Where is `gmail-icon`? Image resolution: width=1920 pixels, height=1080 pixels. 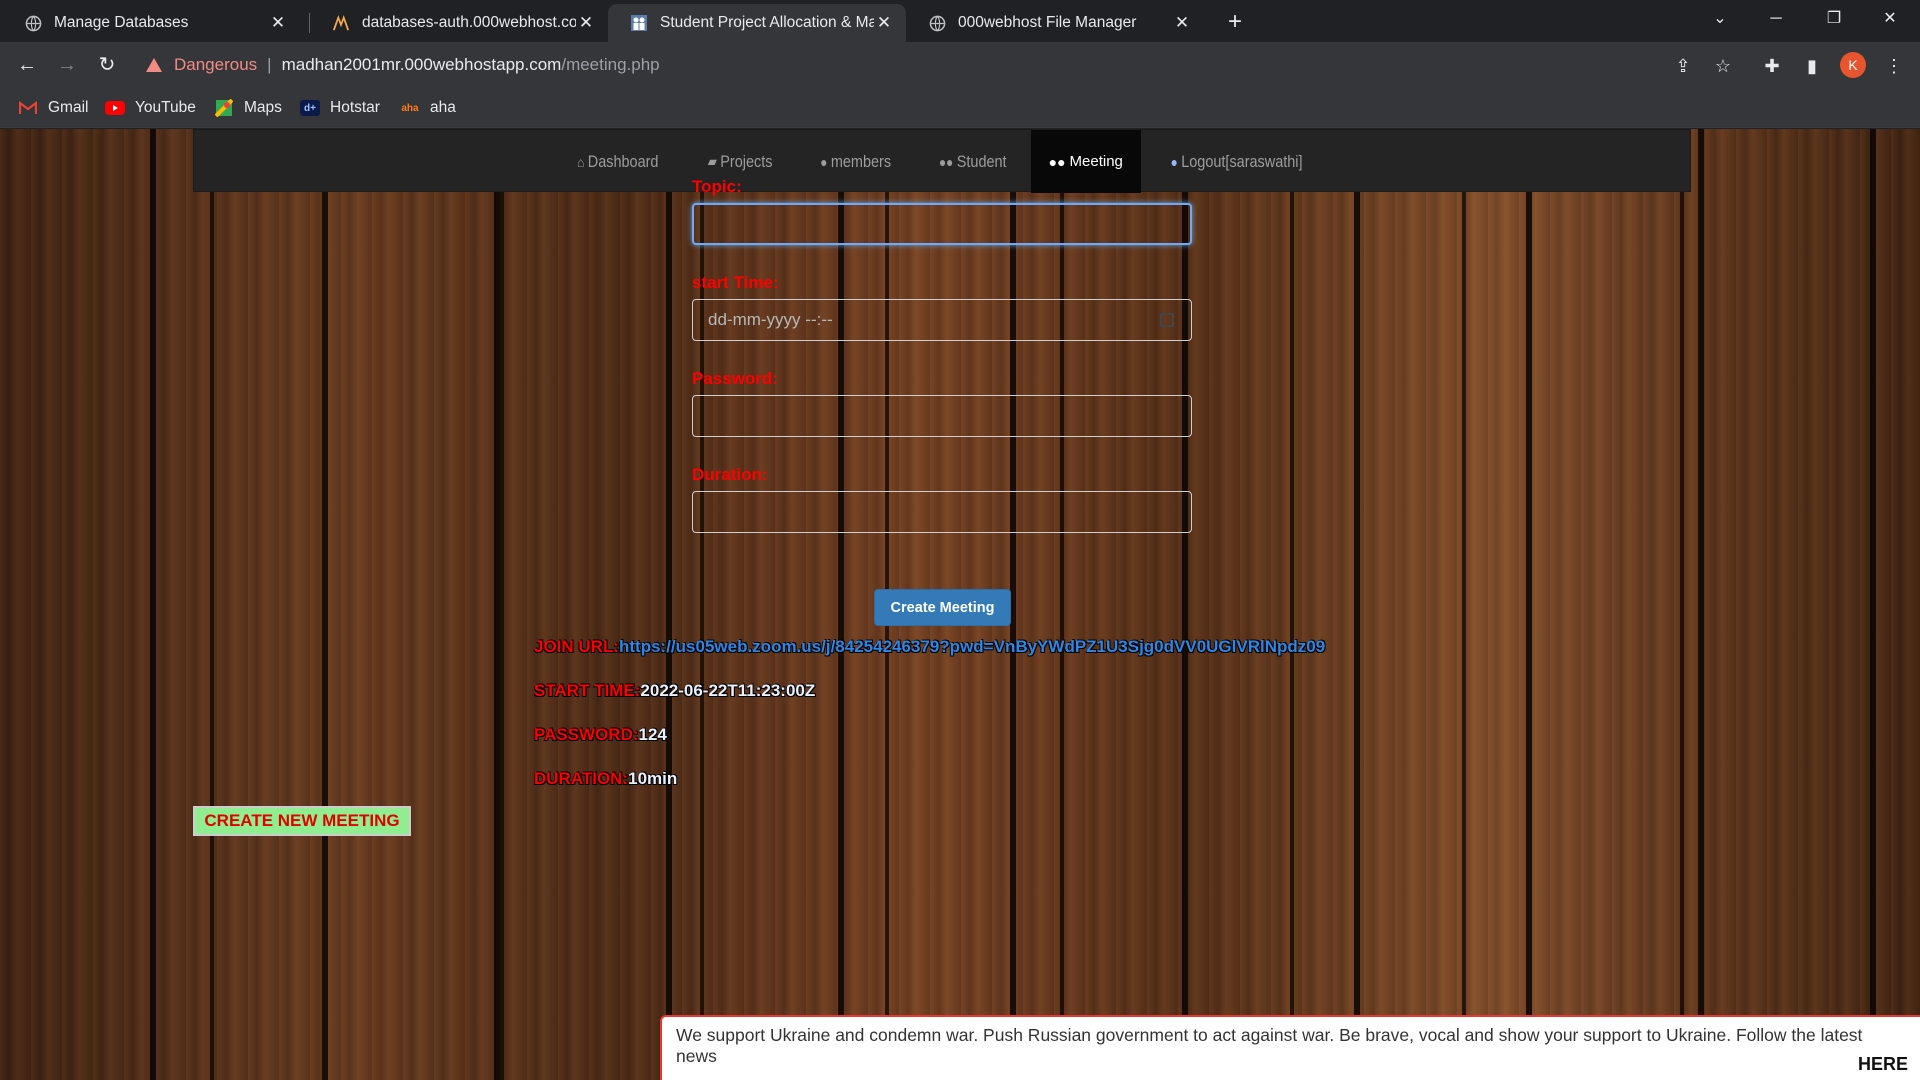
gmail-icon is located at coordinates (28, 108).